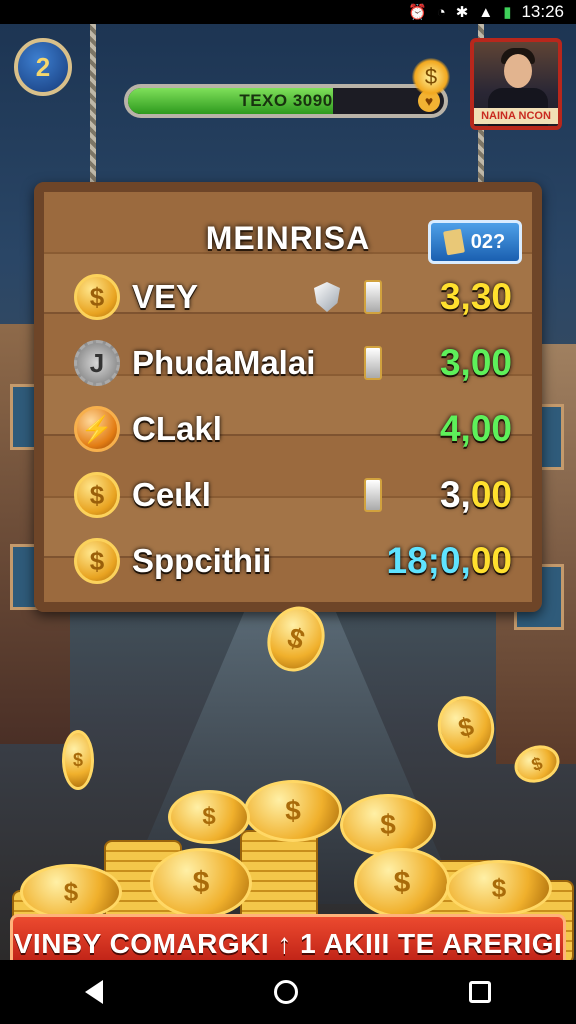  I want to click on list-item: $ Sppcithii 18;0,00, so click(293, 561).